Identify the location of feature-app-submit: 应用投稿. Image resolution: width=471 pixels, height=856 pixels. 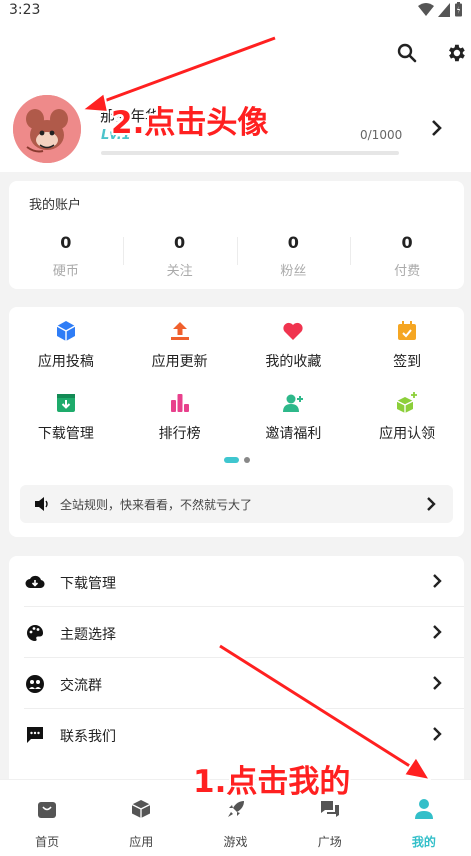
(66, 353).